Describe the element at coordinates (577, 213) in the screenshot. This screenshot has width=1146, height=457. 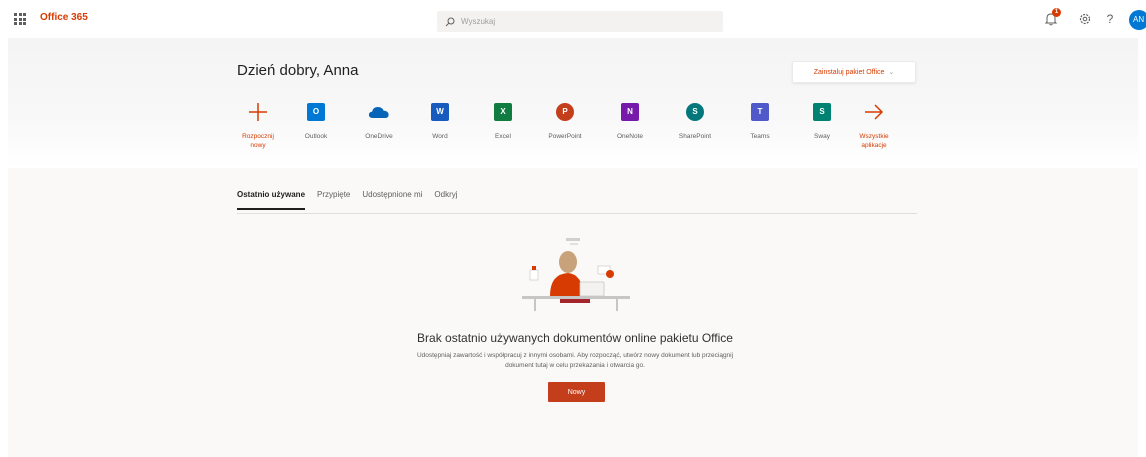
I see `tabs-divider` at that location.